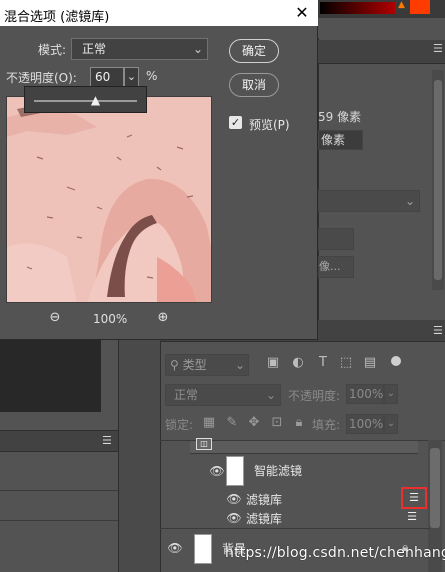  Describe the element at coordinates (302, 13) in the screenshot. I see `close-button: ✕` at that location.